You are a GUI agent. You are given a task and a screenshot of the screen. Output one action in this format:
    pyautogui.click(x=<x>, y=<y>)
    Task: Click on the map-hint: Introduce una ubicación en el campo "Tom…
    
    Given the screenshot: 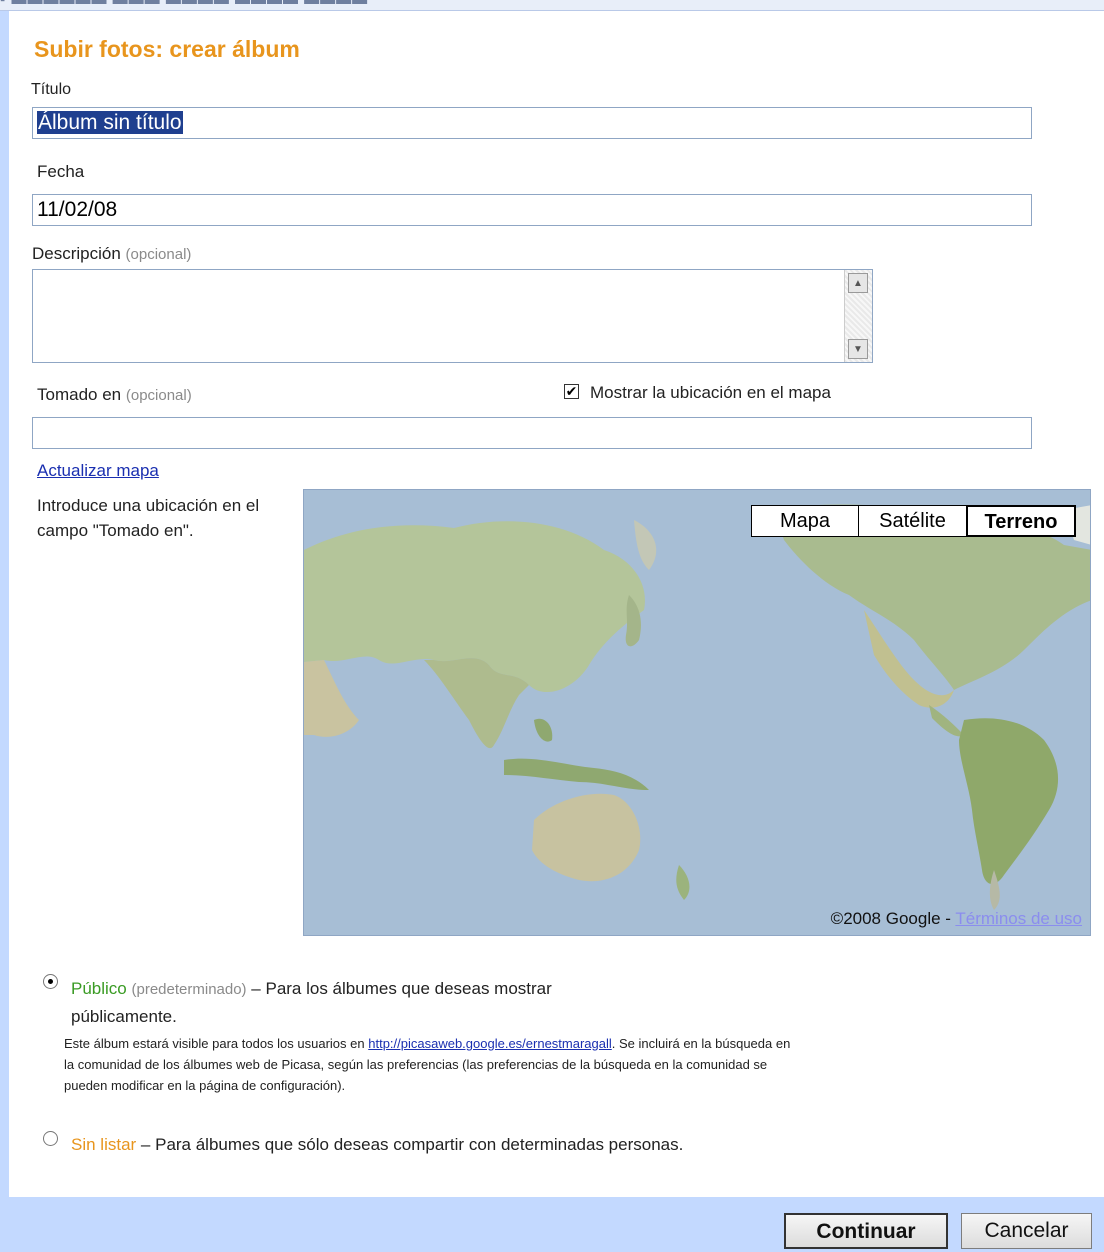 What is the action you would take?
    pyautogui.click(x=148, y=518)
    